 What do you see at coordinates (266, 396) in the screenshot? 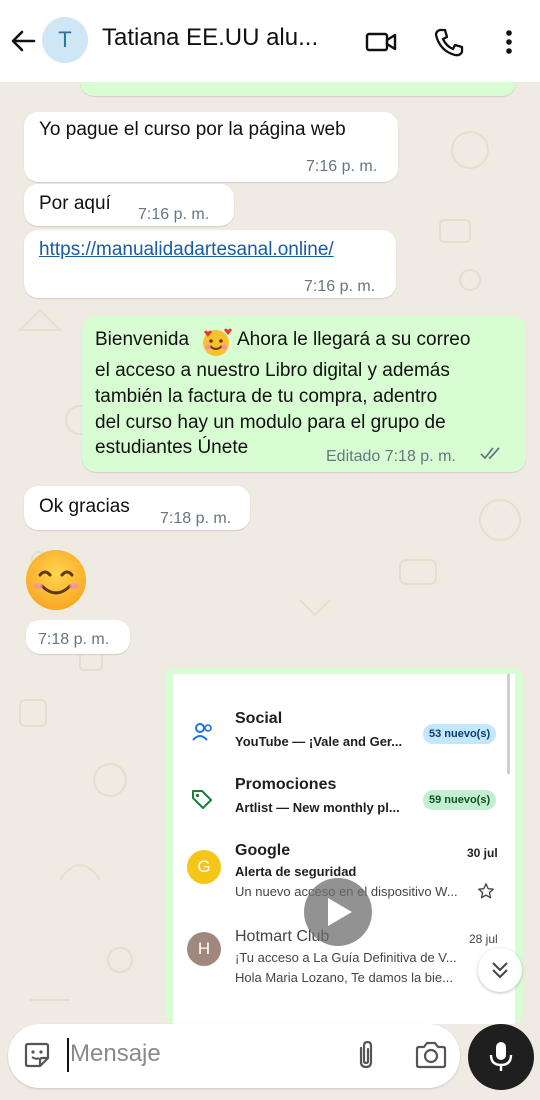
I see `message-text-line: también la factura de tu compra, adentro` at bounding box center [266, 396].